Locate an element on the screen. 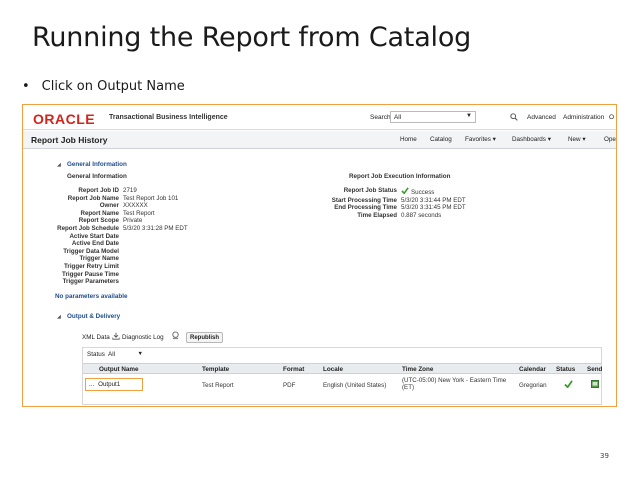 This screenshot has height=478, width=638. status-text: Success is located at coordinates (423, 192).